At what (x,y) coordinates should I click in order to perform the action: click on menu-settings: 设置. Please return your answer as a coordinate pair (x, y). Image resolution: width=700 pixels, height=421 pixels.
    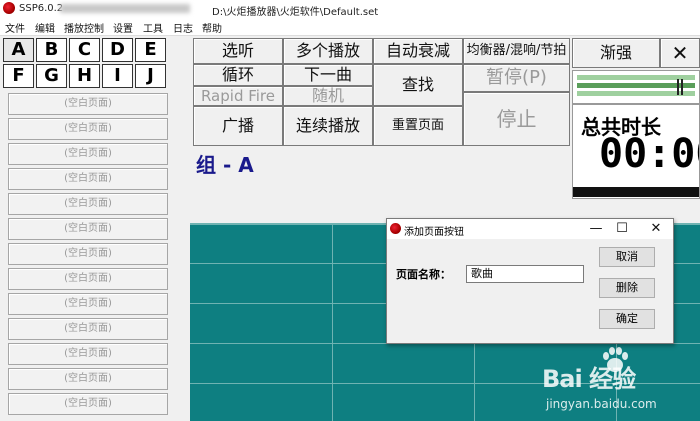
    Looking at the image, I should click on (123, 27).